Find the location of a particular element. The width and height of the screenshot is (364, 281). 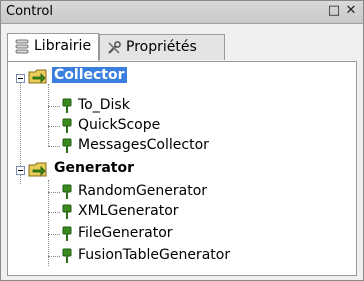

tree-group-label: Collector is located at coordinates (89, 75).